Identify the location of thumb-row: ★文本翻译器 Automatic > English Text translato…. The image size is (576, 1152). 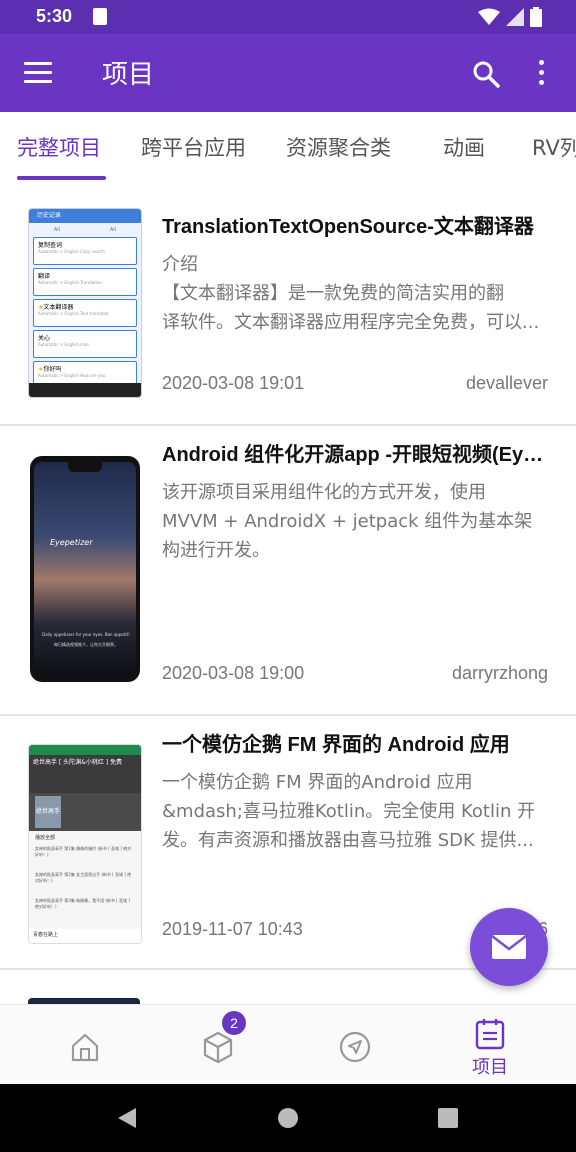
(85, 313).